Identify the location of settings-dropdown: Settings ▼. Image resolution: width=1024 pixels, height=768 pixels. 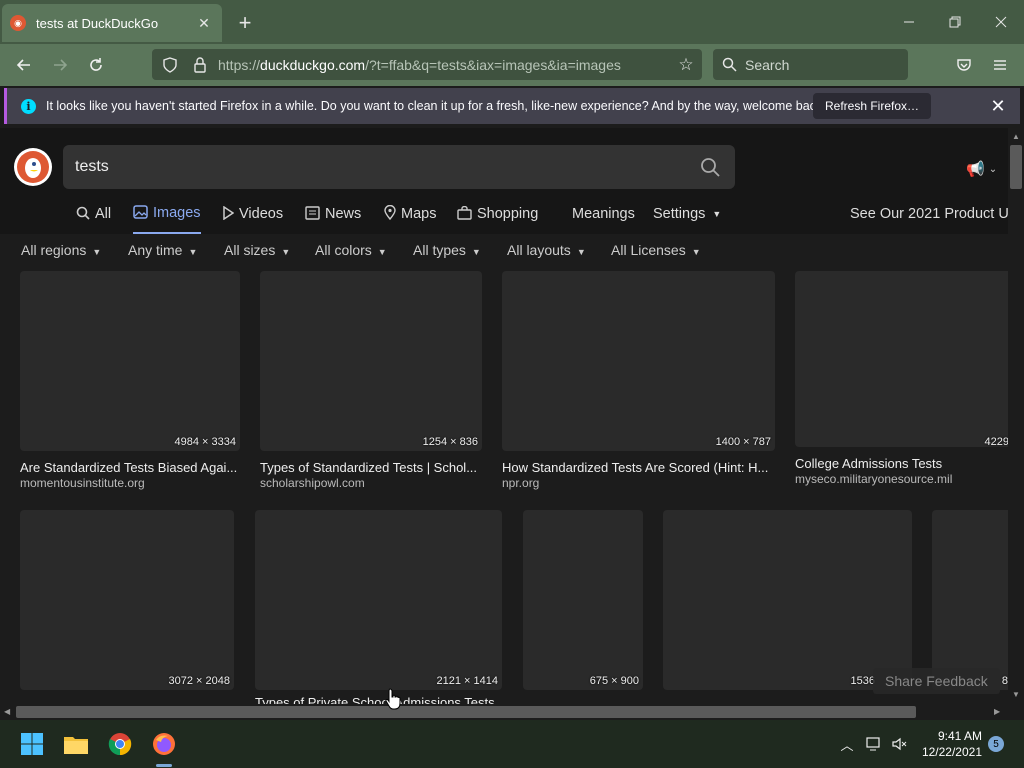
(687, 214).